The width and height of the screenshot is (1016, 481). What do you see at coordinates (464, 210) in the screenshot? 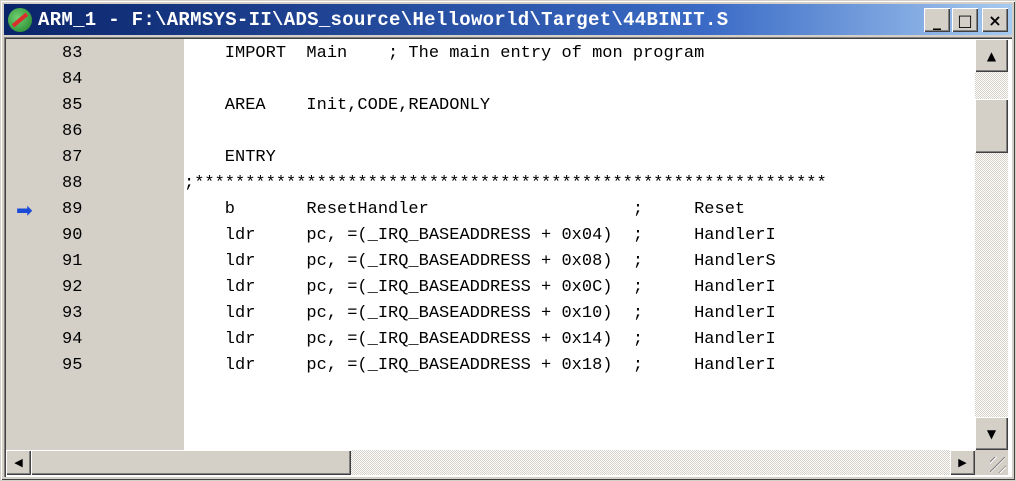
I see `code-line: b ResetHandler ; Reset` at bounding box center [464, 210].